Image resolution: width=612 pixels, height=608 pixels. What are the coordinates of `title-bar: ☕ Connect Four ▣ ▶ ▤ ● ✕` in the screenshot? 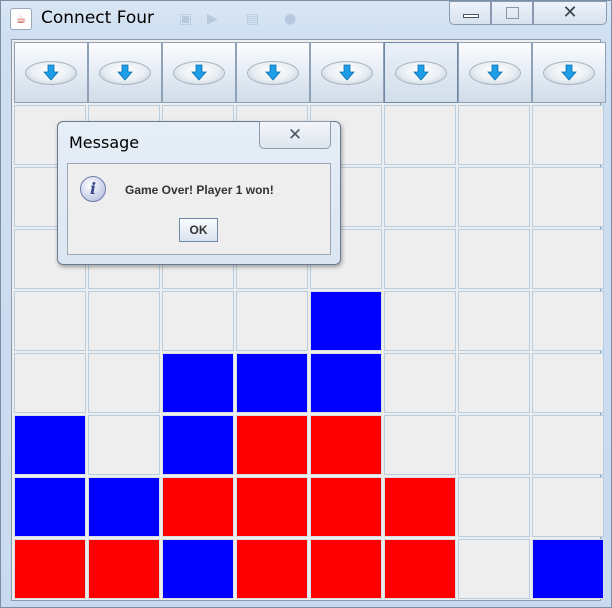 It's located at (306, 19).